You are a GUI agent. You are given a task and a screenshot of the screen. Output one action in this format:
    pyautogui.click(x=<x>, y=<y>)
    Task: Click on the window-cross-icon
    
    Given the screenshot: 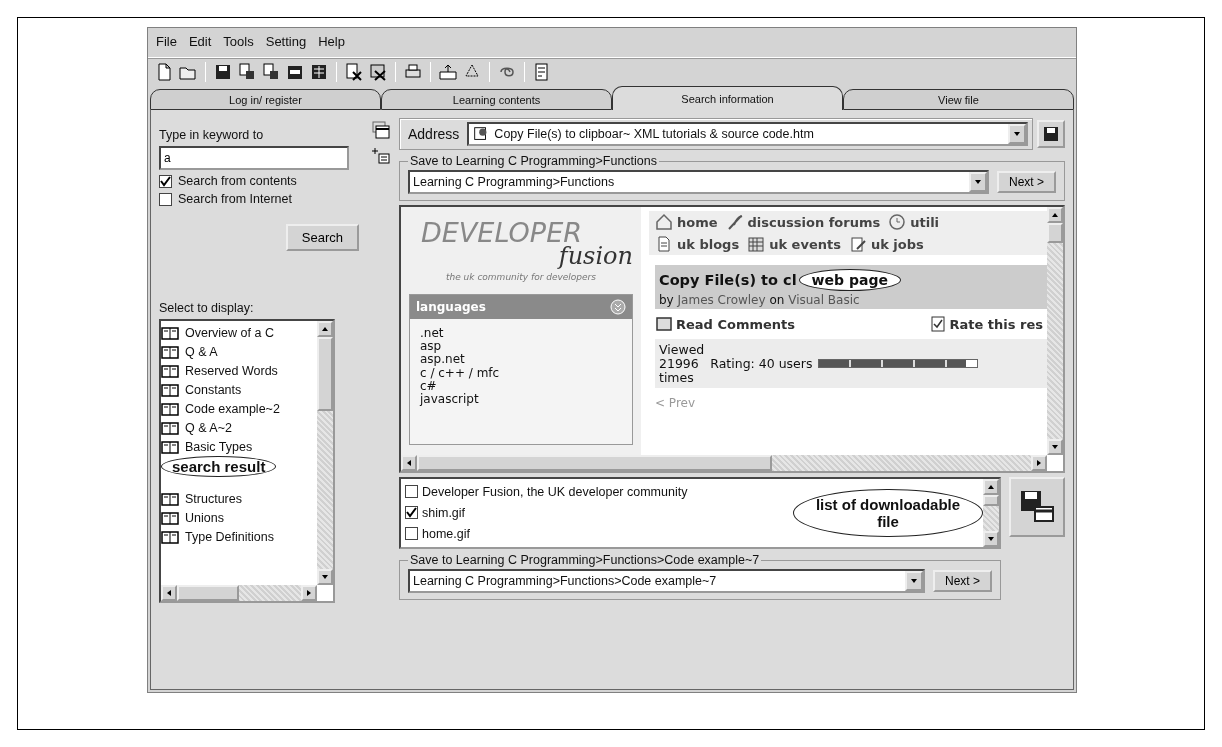 What is the action you would take?
    pyautogui.click(x=378, y=72)
    